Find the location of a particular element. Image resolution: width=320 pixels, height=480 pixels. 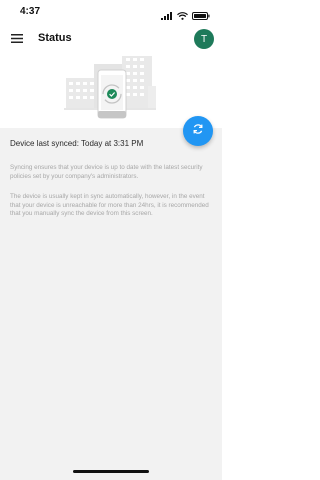

avatar: T is located at coordinates (204, 39).